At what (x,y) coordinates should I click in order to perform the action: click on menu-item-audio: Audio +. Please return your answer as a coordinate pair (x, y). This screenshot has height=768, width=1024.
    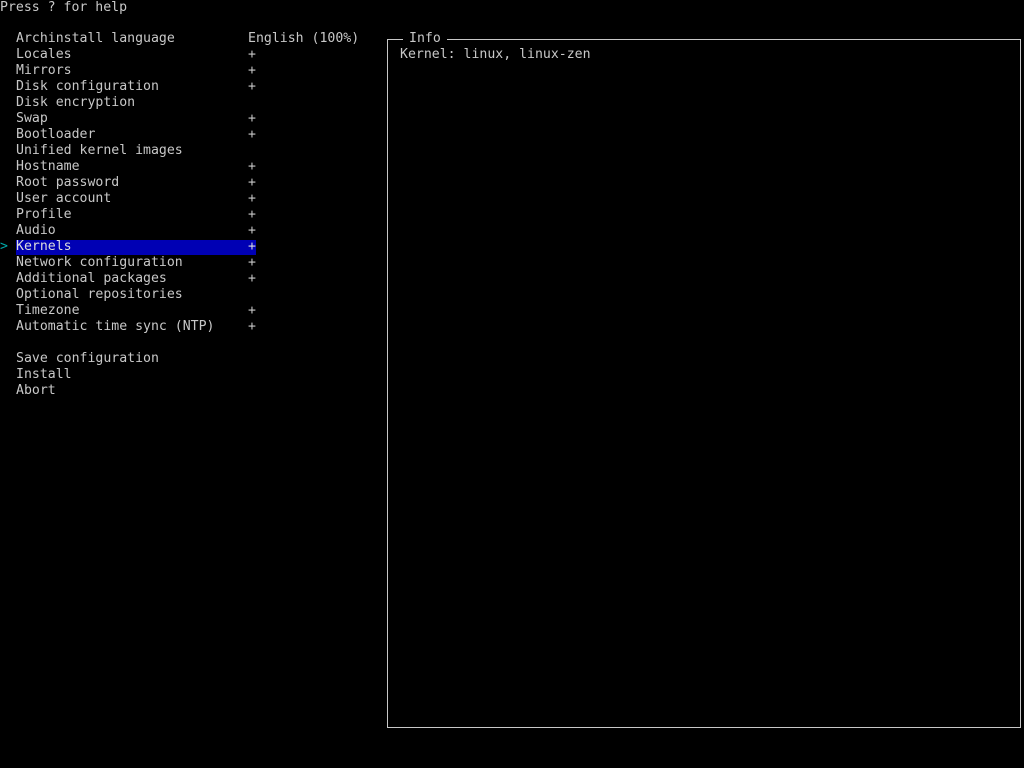
    Looking at the image, I should click on (130, 231).